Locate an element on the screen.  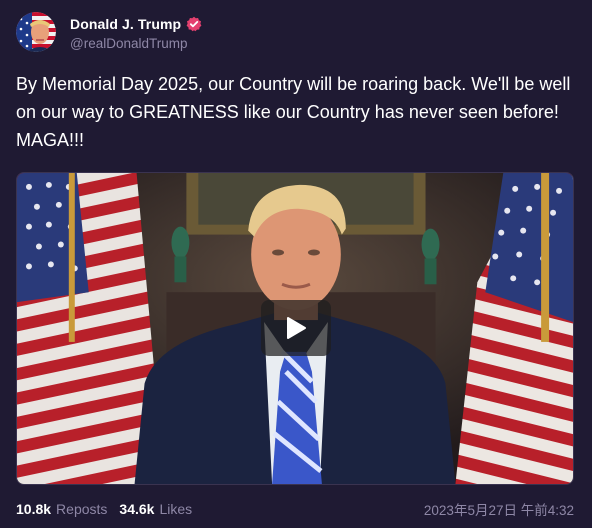
post-header: Donald J. Trump @realDonaldTrump is located at coordinates (109, 32).